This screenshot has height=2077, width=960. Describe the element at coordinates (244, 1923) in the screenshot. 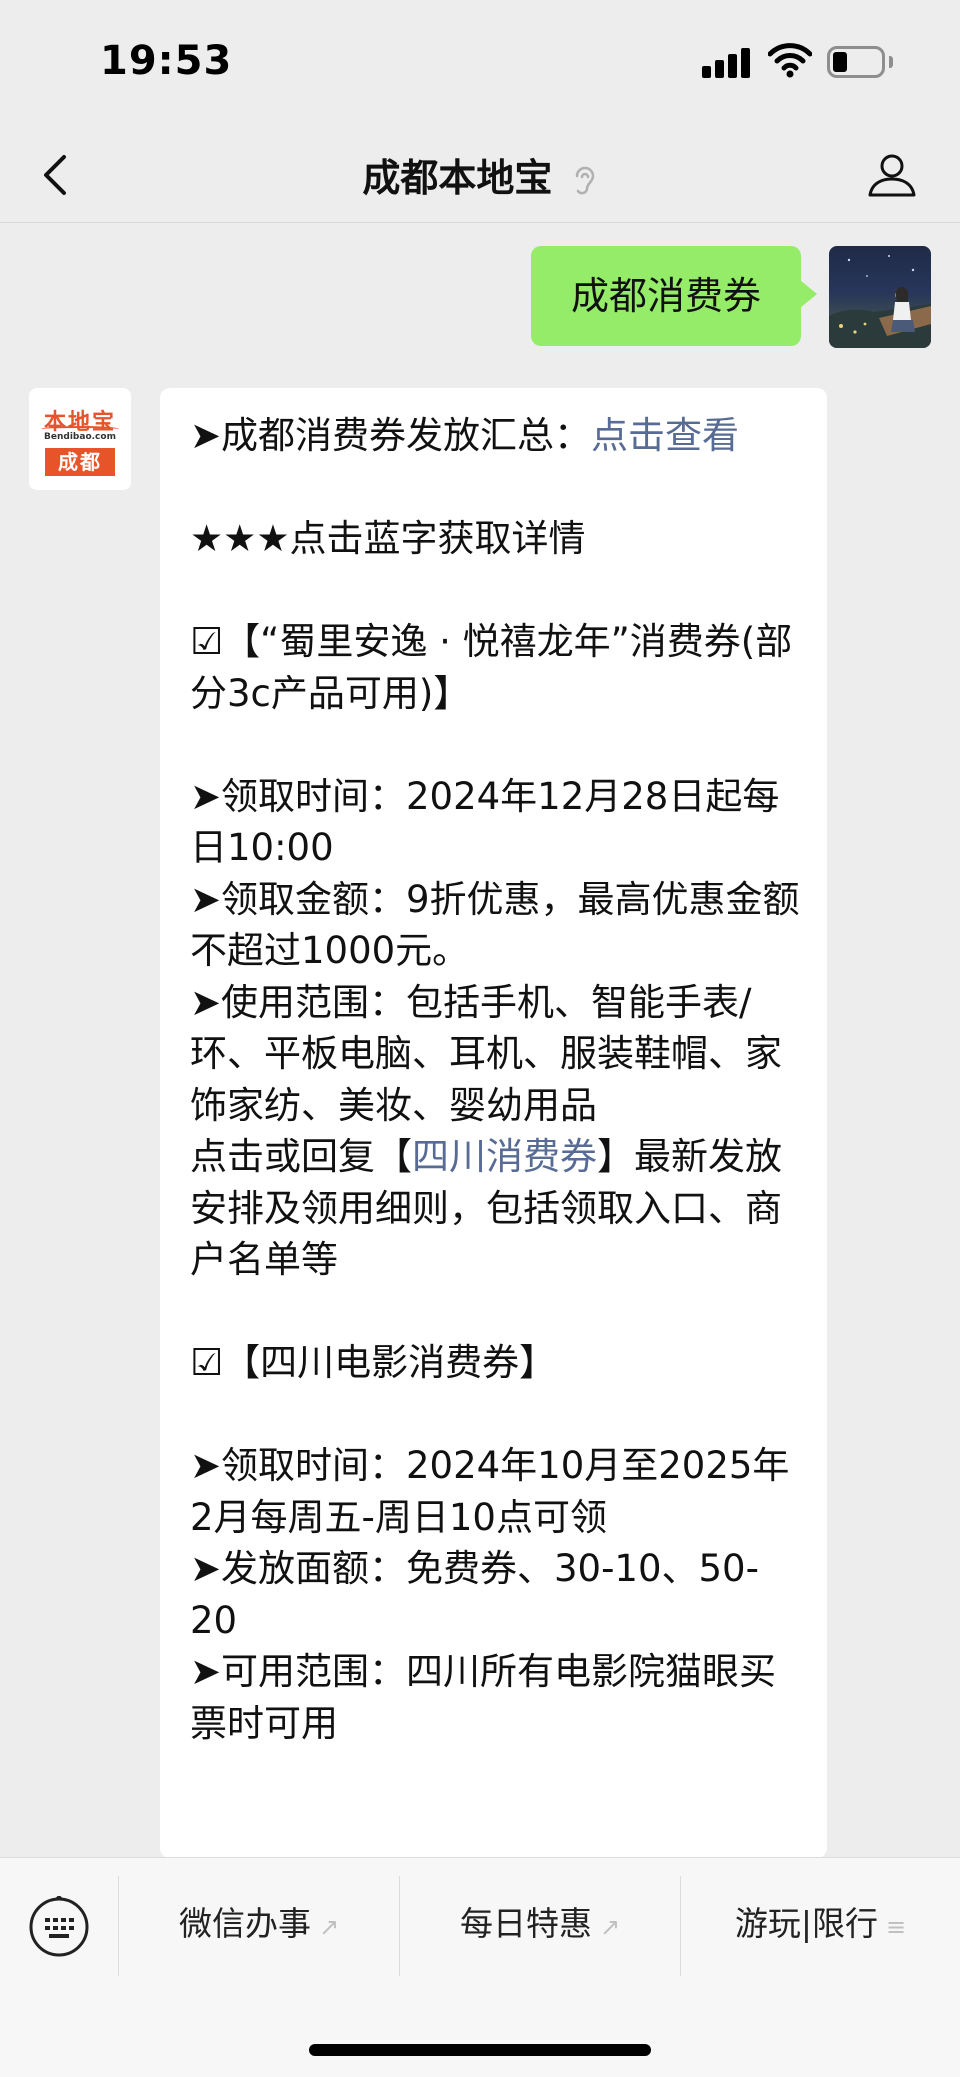

I see `menu-item-label: 微信办事` at that location.